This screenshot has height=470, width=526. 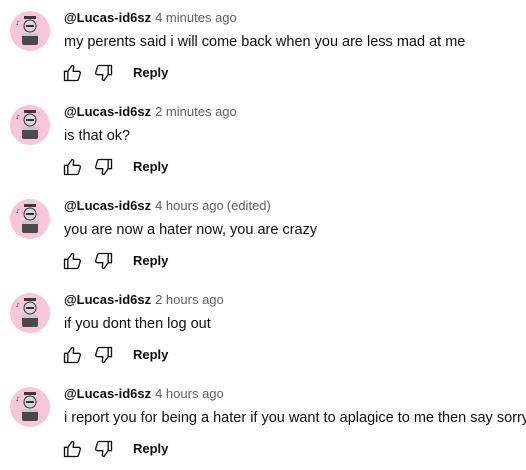 I want to click on comment-header: @Lucas-id6sz 2 hours ago, so click(x=145, y=300).